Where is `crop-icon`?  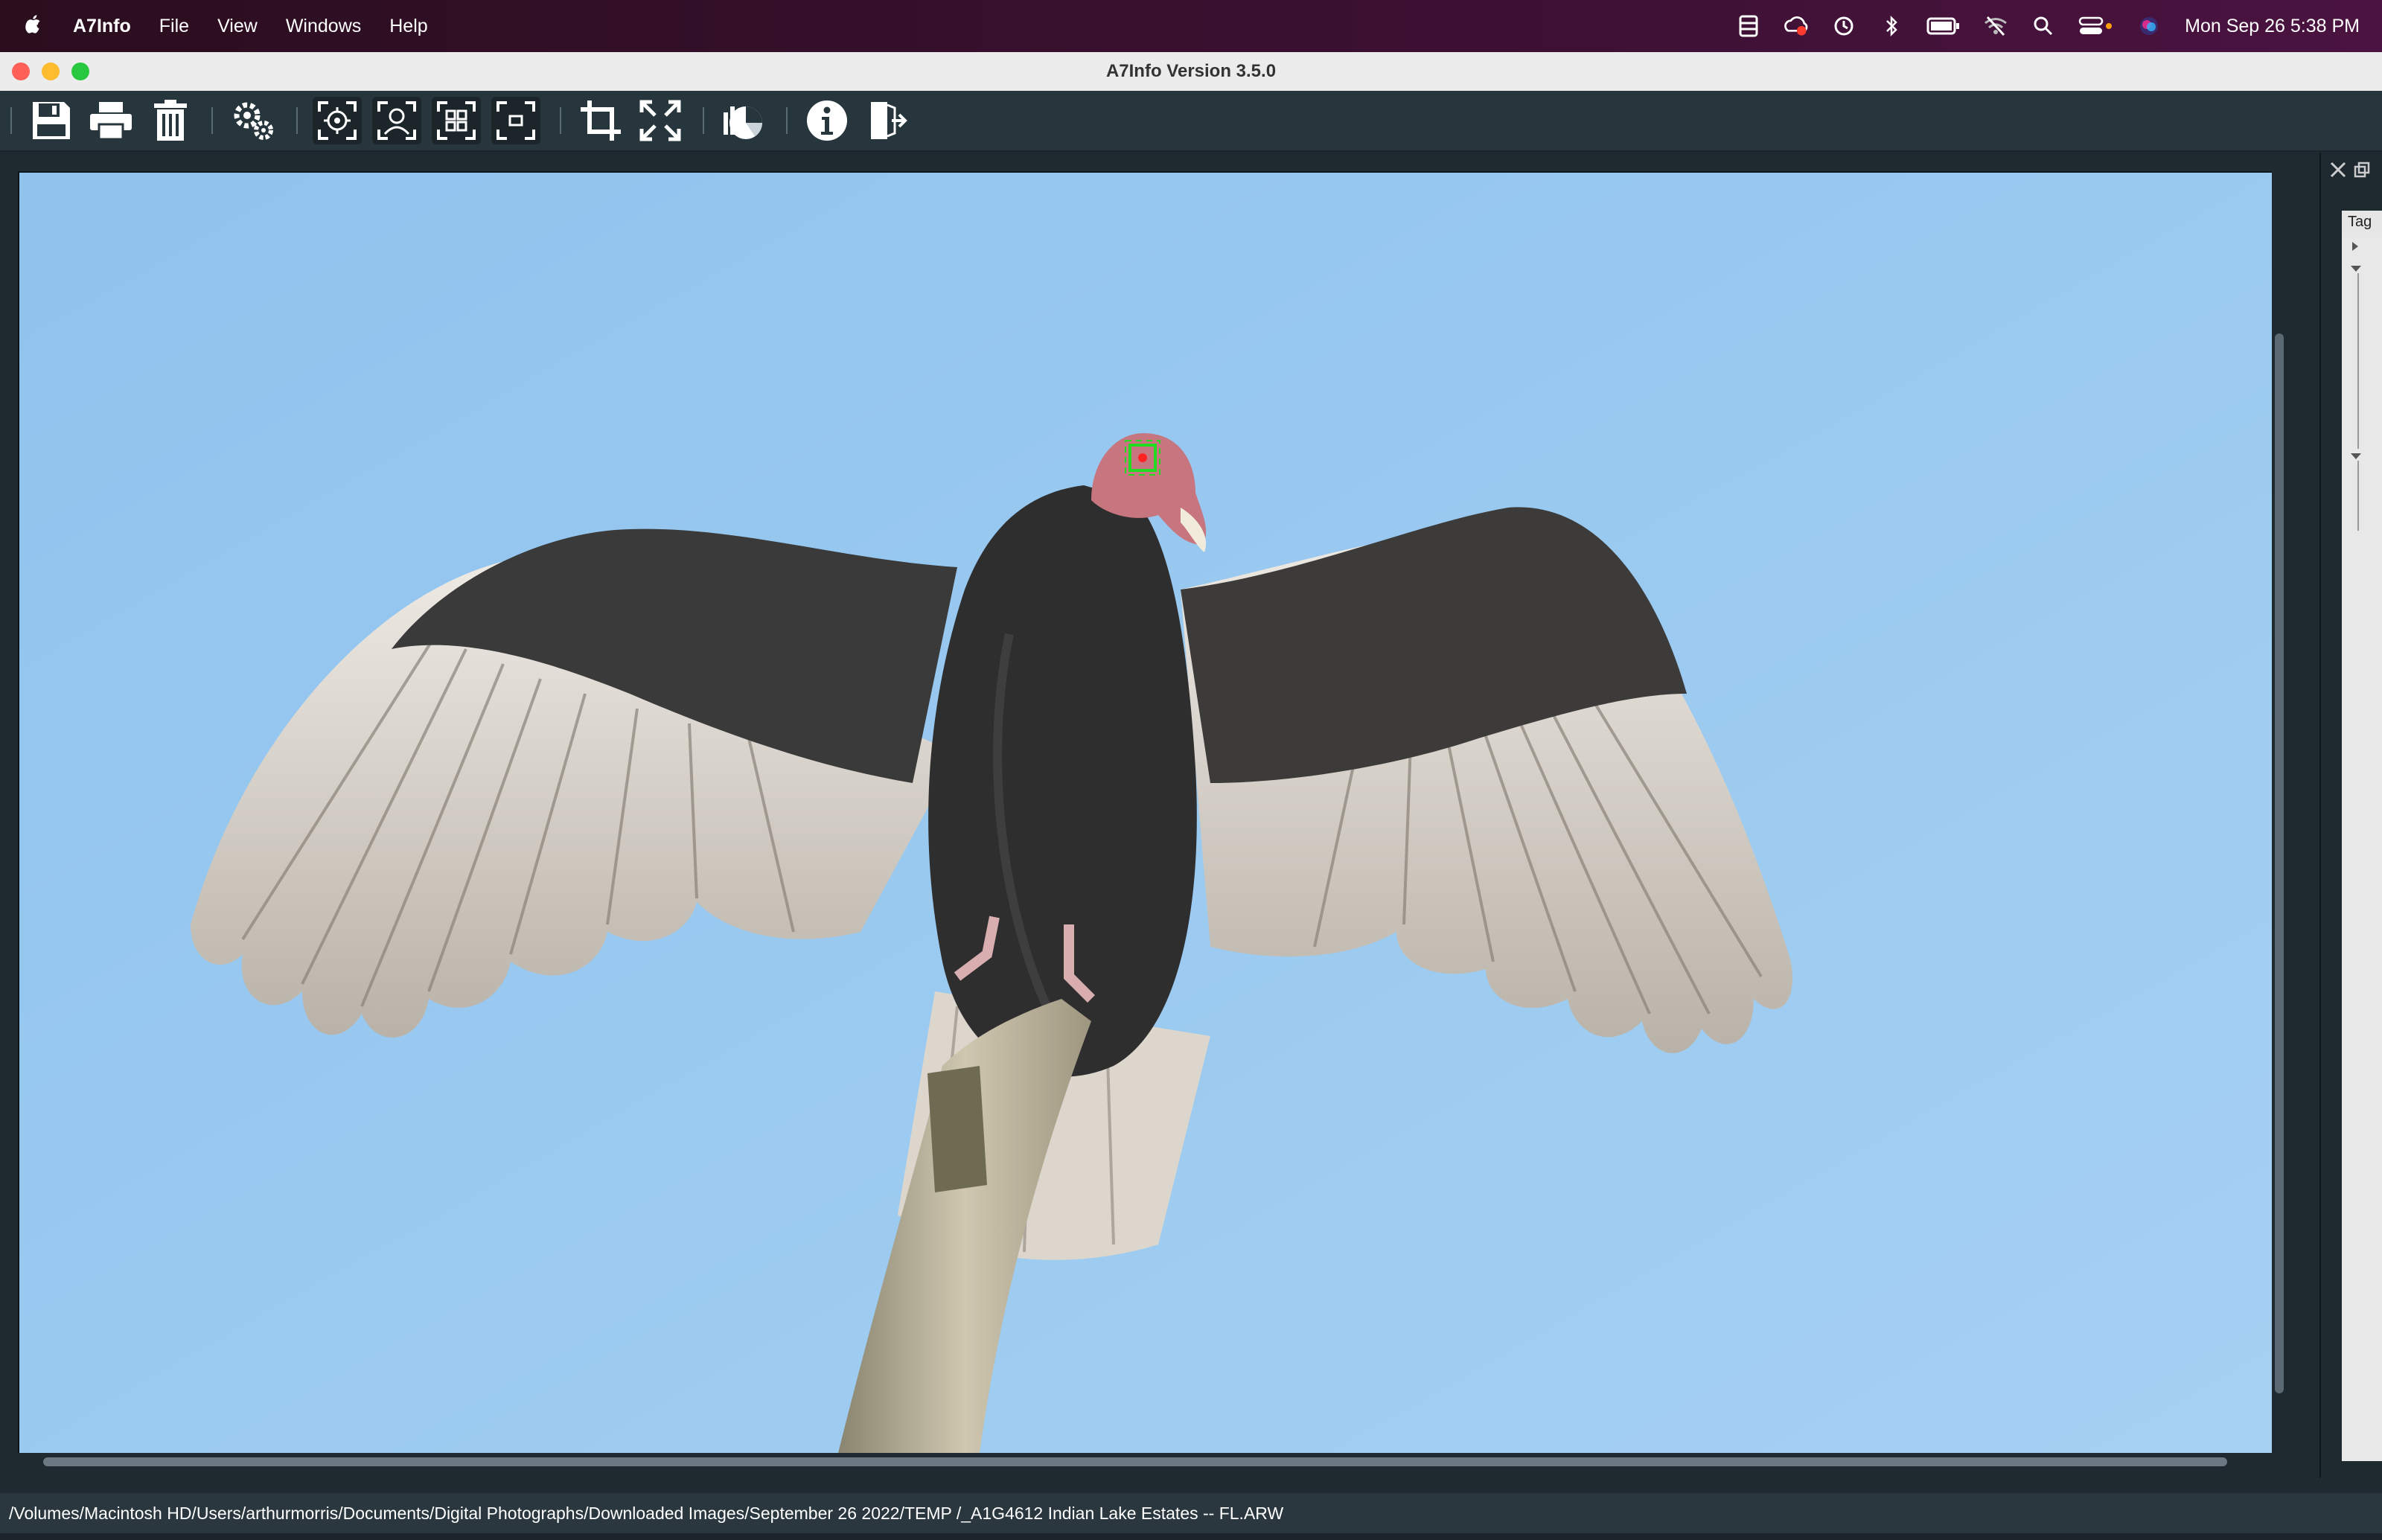
crop-icon is located at coordinates (601, 121).